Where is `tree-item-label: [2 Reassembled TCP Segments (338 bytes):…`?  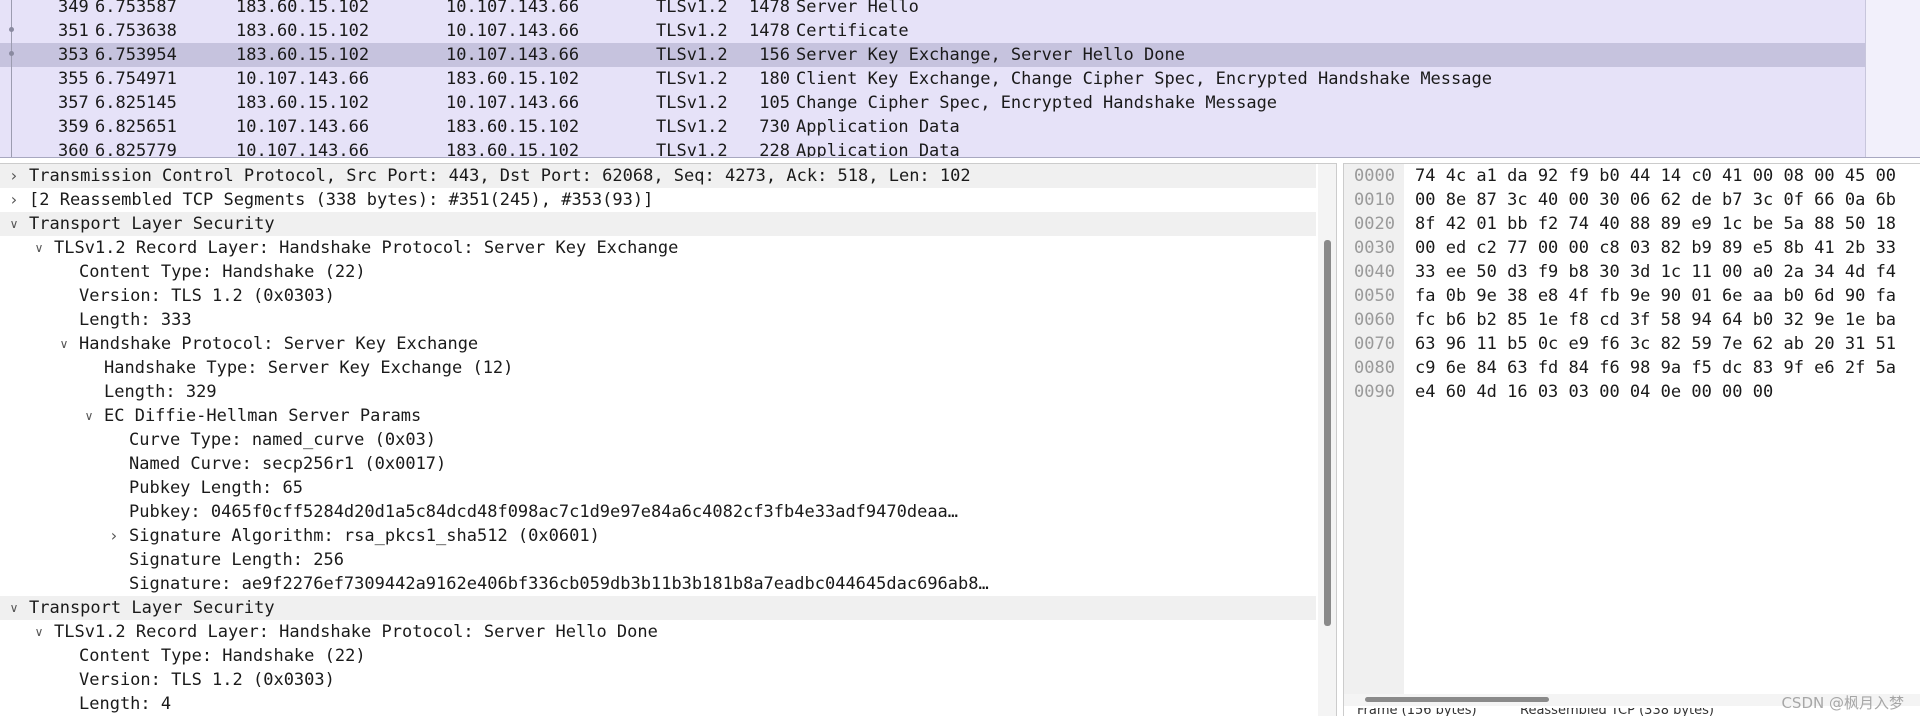
tree-item-label: [2 Reassembled TCP Segments (338 bytes):… is located at coordinates (341, 200).